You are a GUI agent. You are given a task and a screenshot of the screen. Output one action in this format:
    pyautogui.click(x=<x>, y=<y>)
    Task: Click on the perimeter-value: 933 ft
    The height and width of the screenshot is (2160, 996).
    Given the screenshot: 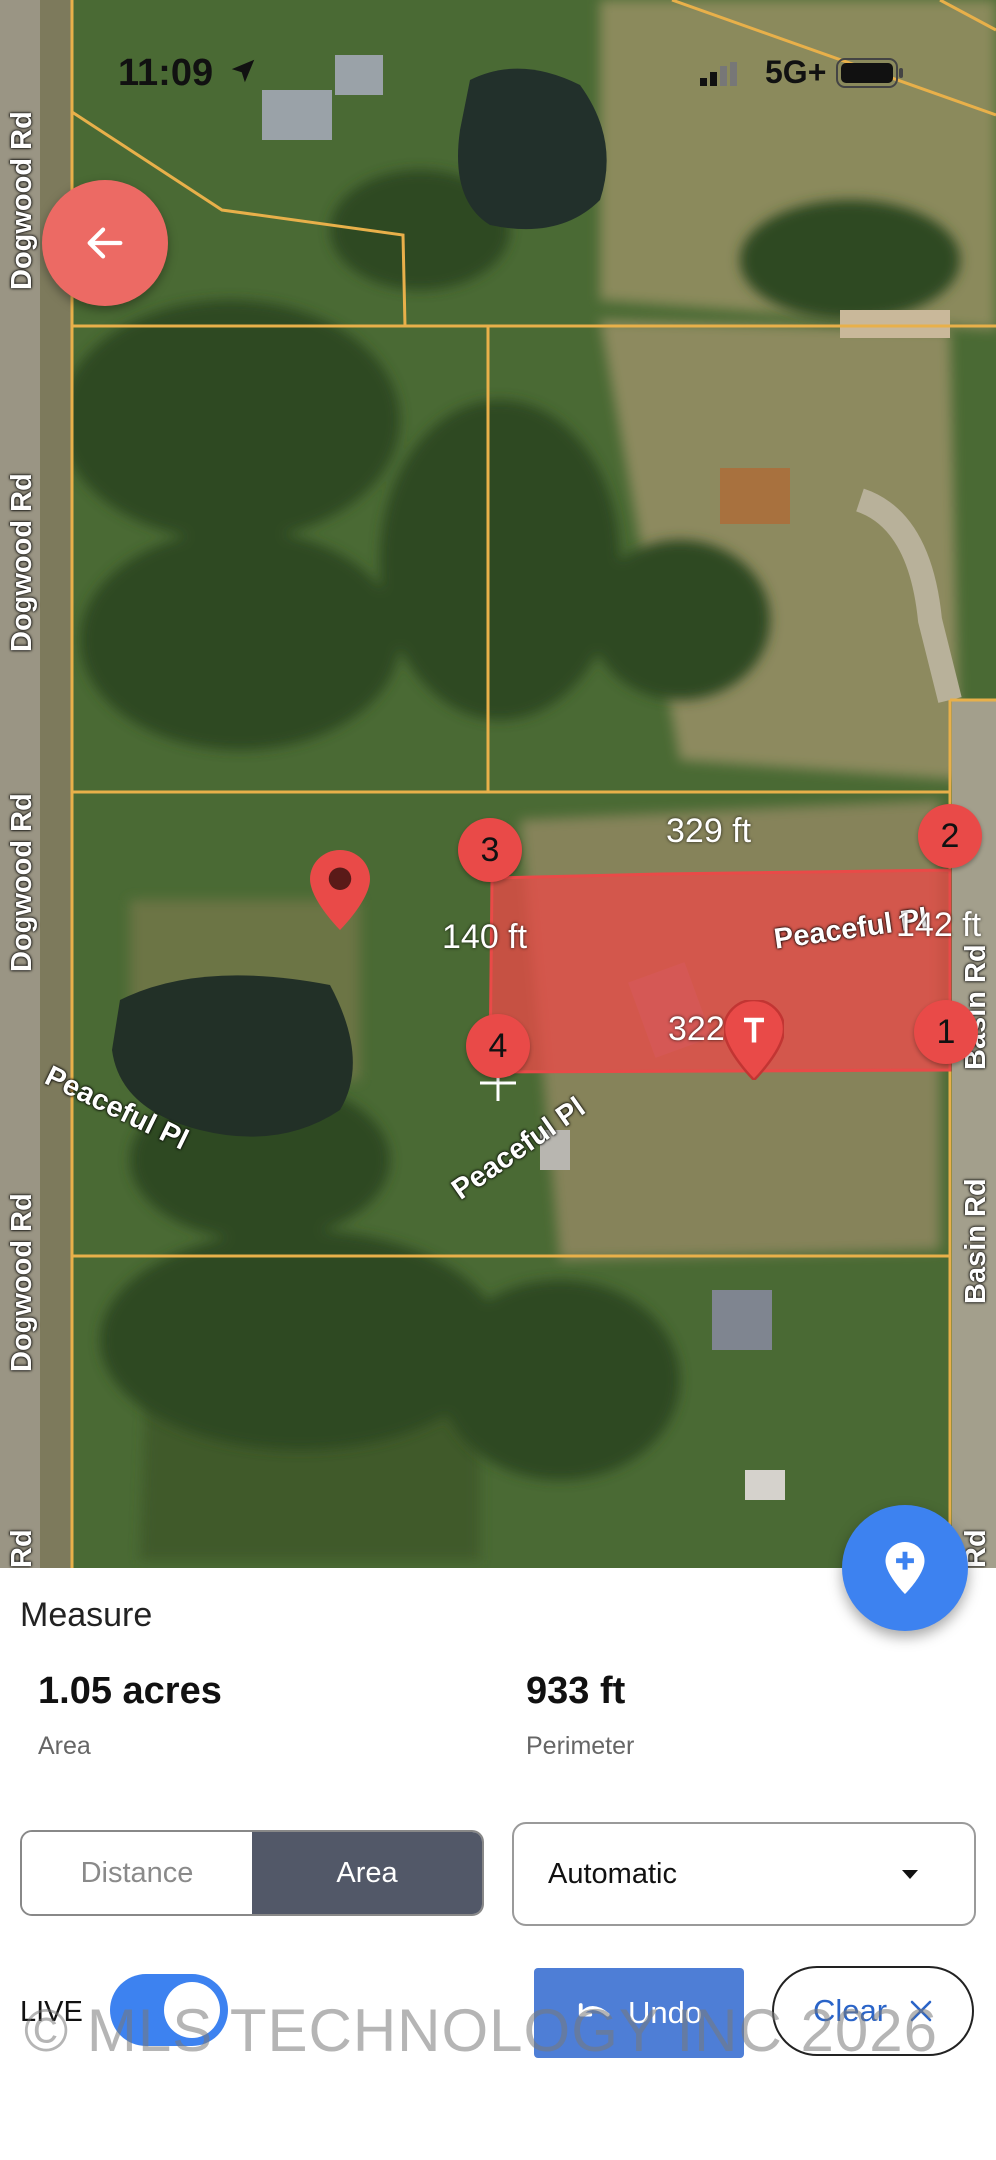 What is the action you would take?
    pyautogui.click(x=576, y=1691)
    